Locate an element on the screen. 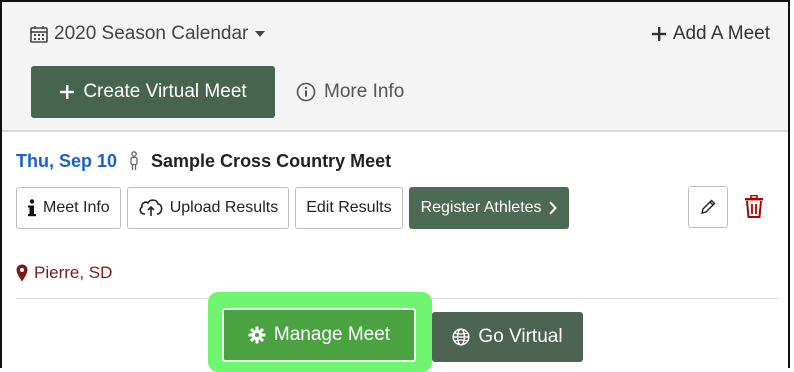  meet-date: Thu, Sep 10 is located at coordinates (66, 161).